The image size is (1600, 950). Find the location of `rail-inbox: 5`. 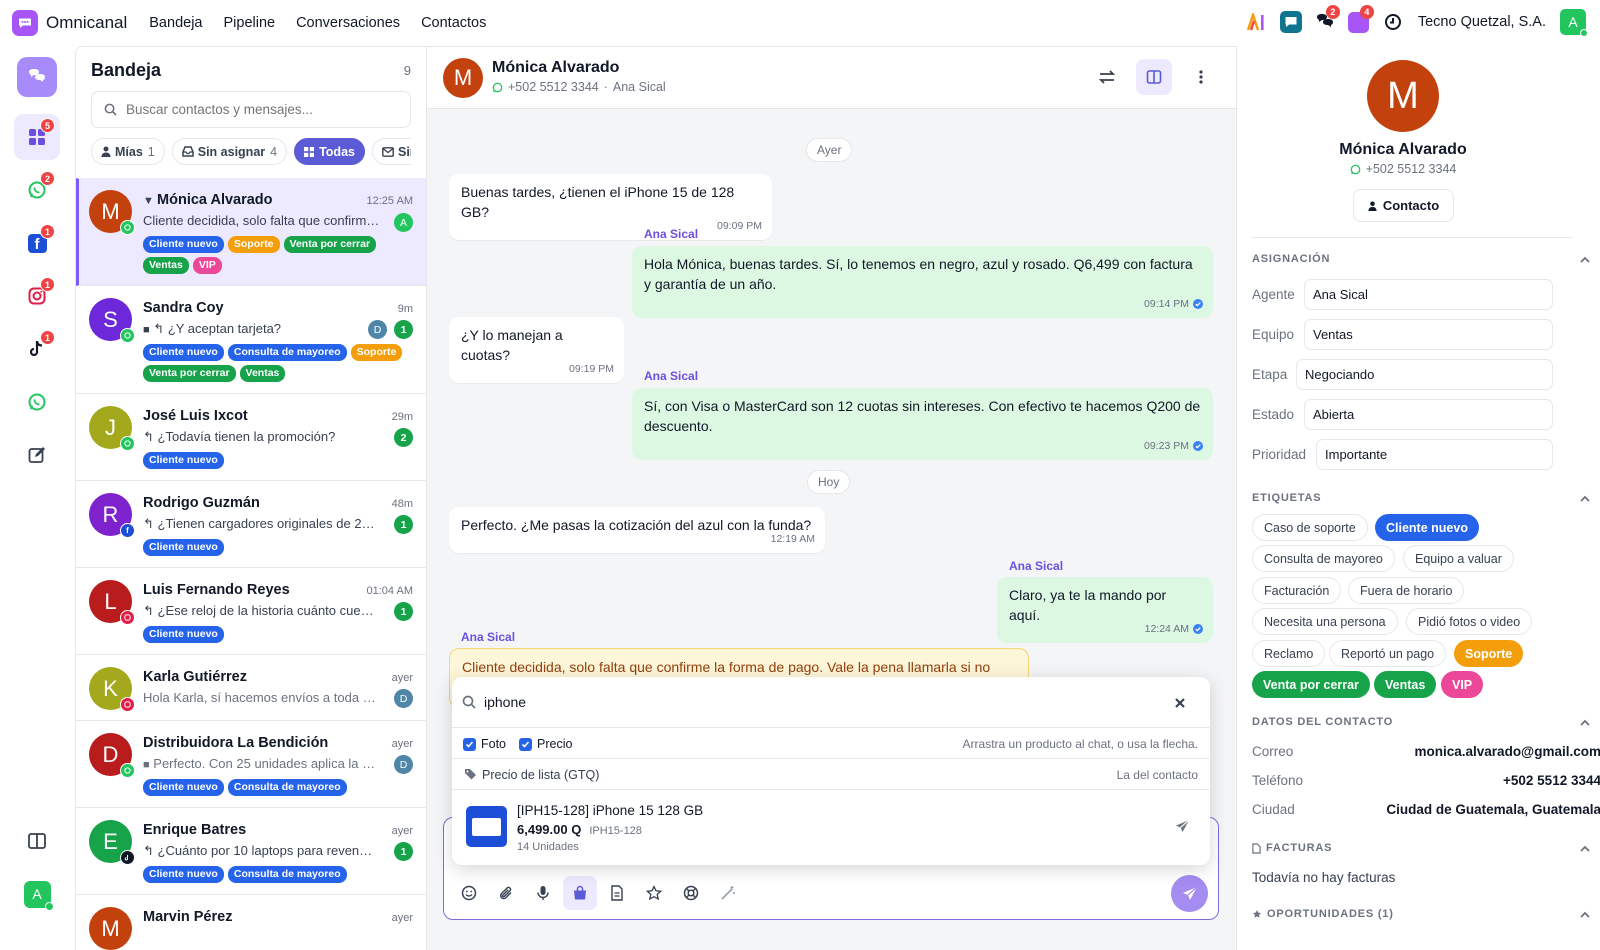

rail-inbox: 5 is located at coordinates (37, 137).